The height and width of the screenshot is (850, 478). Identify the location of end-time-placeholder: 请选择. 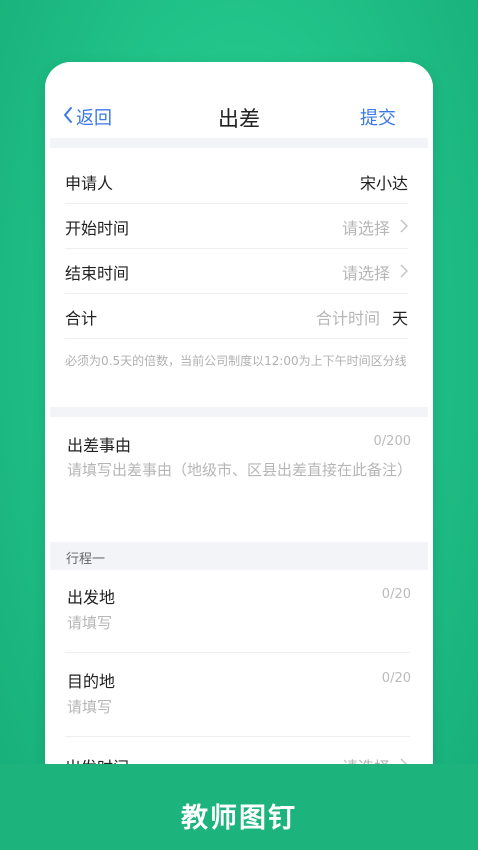
(365, 273).